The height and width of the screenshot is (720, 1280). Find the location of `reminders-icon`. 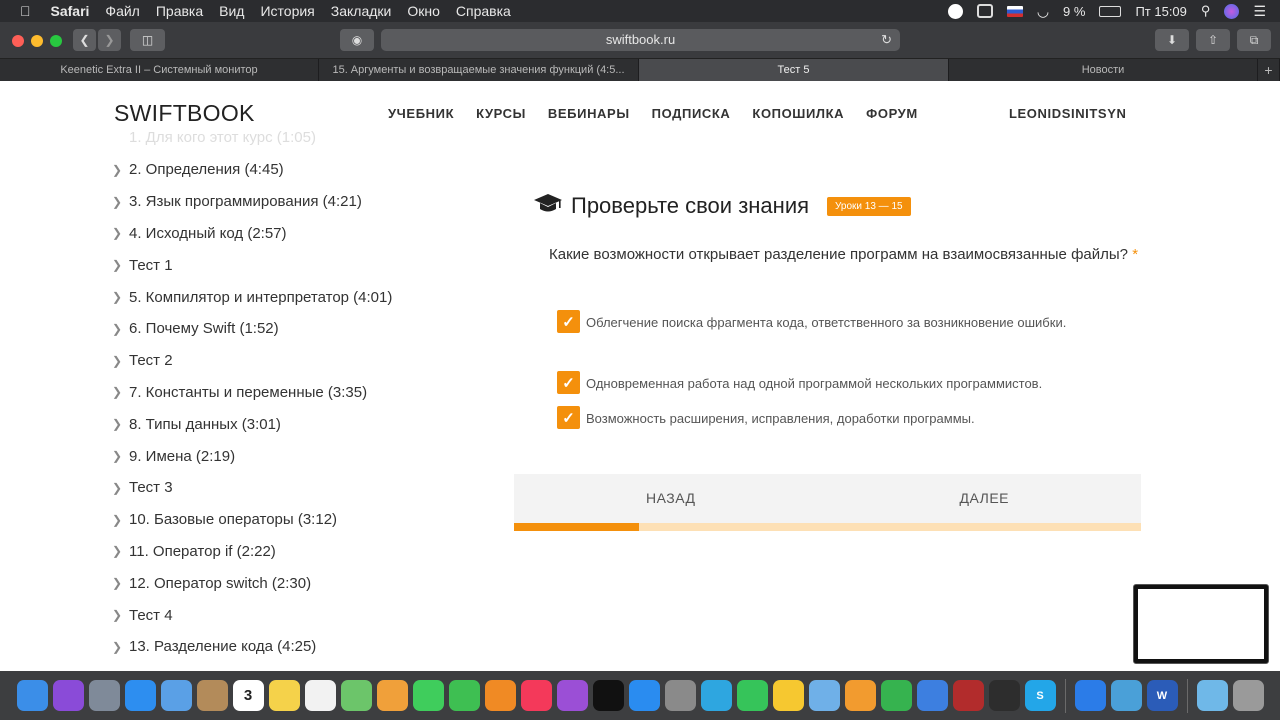

reminders-icon is located at coordinates (320, 695).